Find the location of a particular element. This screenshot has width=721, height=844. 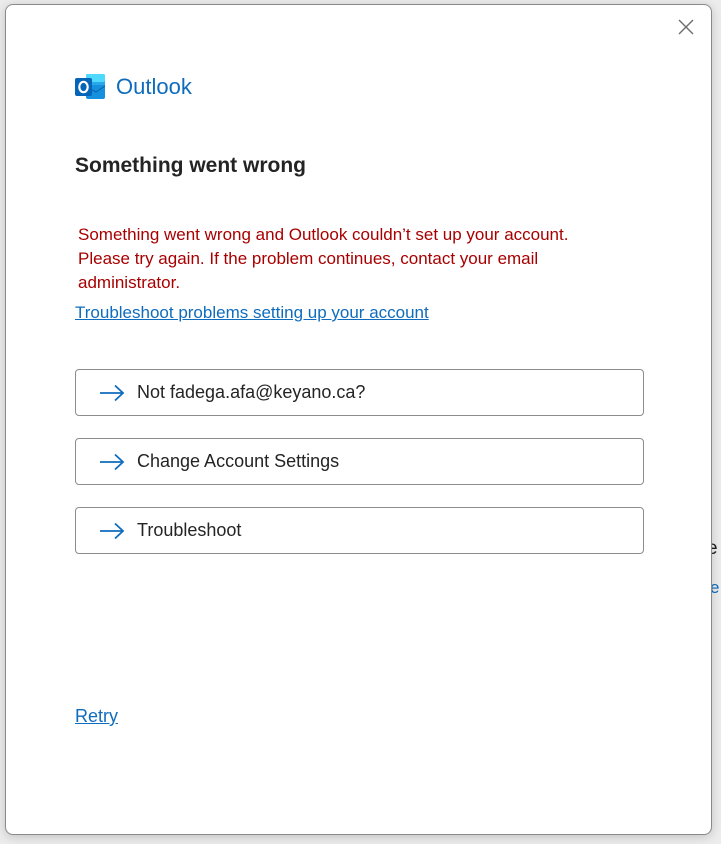

outlook-brand: Outlook is located at coordinates (133, 87).